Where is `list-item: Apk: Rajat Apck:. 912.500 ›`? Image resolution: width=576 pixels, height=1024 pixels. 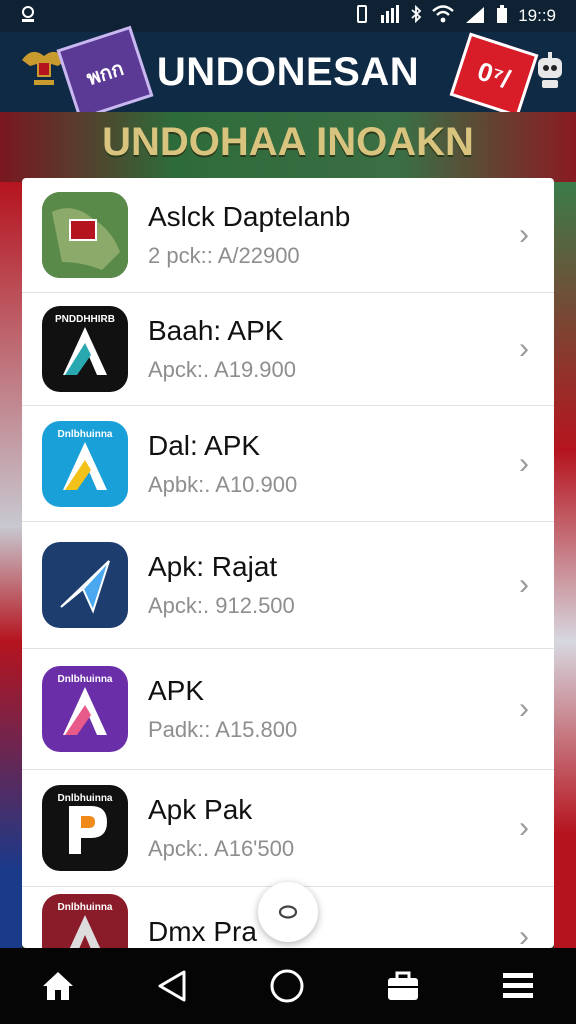 list-item: Apk: Rajat Apck:. 912.500 › is located at coordinates (288, 585).